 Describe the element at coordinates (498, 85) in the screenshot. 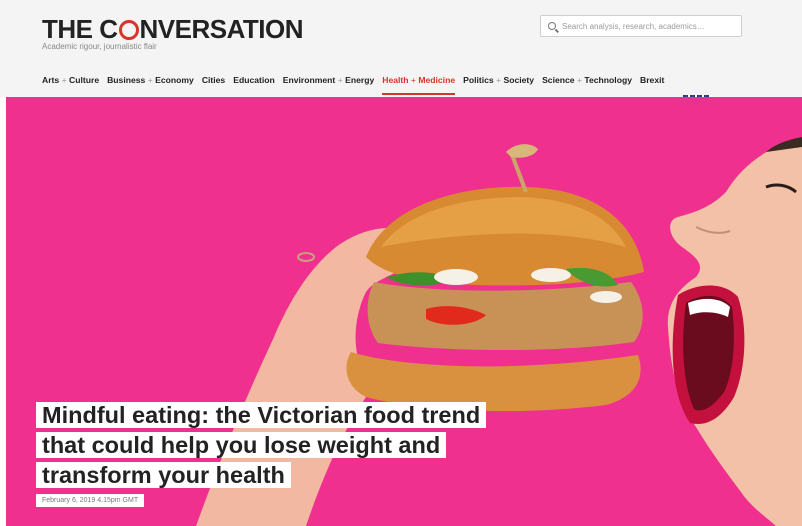

I see `nav-item-politics-society: Politics + Society` at that location.